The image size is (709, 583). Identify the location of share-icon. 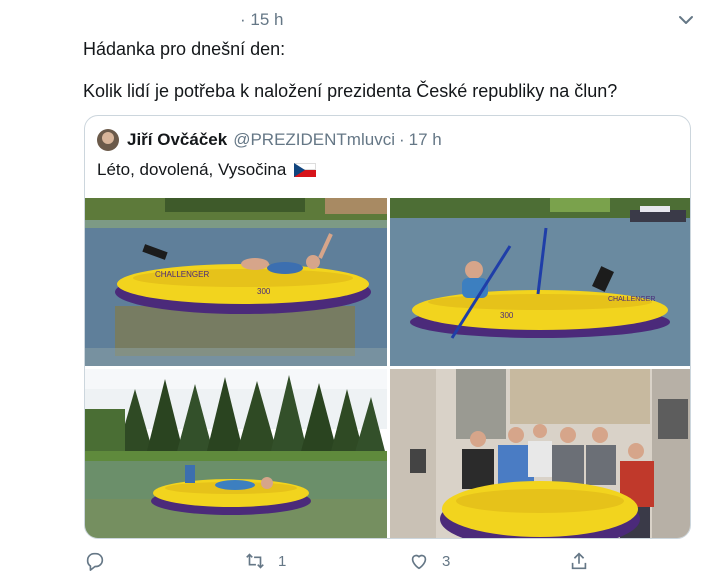
(579, 561).